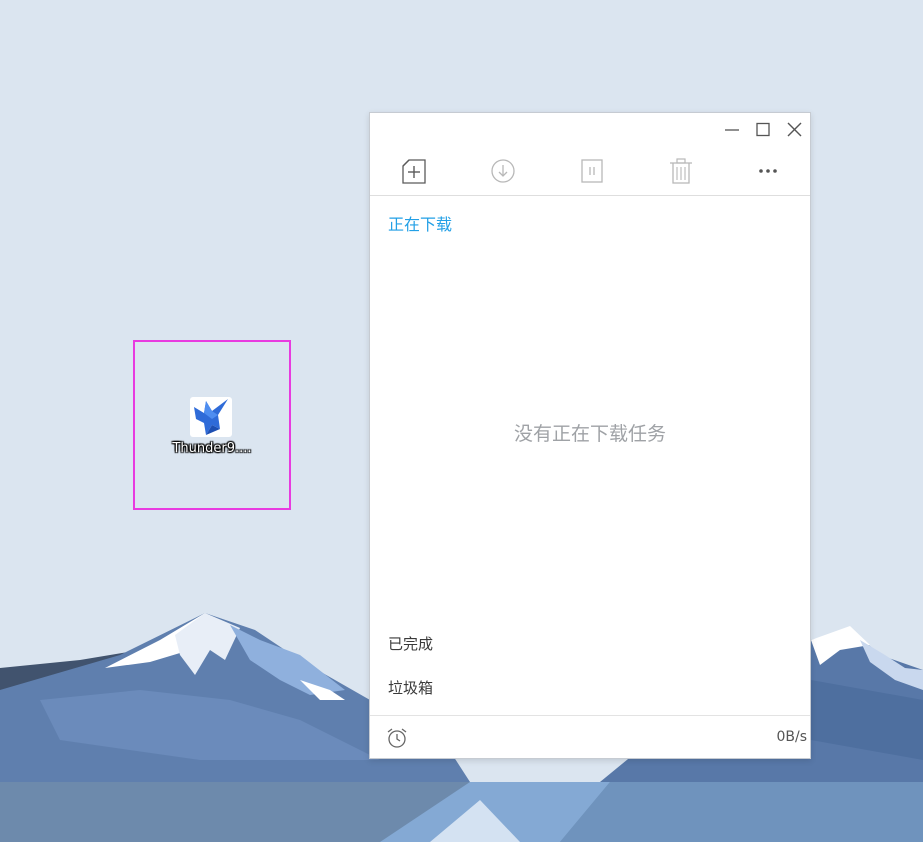 This screenshot has width=923, height=842. I want to click on maximize-button, so click(763, 130).